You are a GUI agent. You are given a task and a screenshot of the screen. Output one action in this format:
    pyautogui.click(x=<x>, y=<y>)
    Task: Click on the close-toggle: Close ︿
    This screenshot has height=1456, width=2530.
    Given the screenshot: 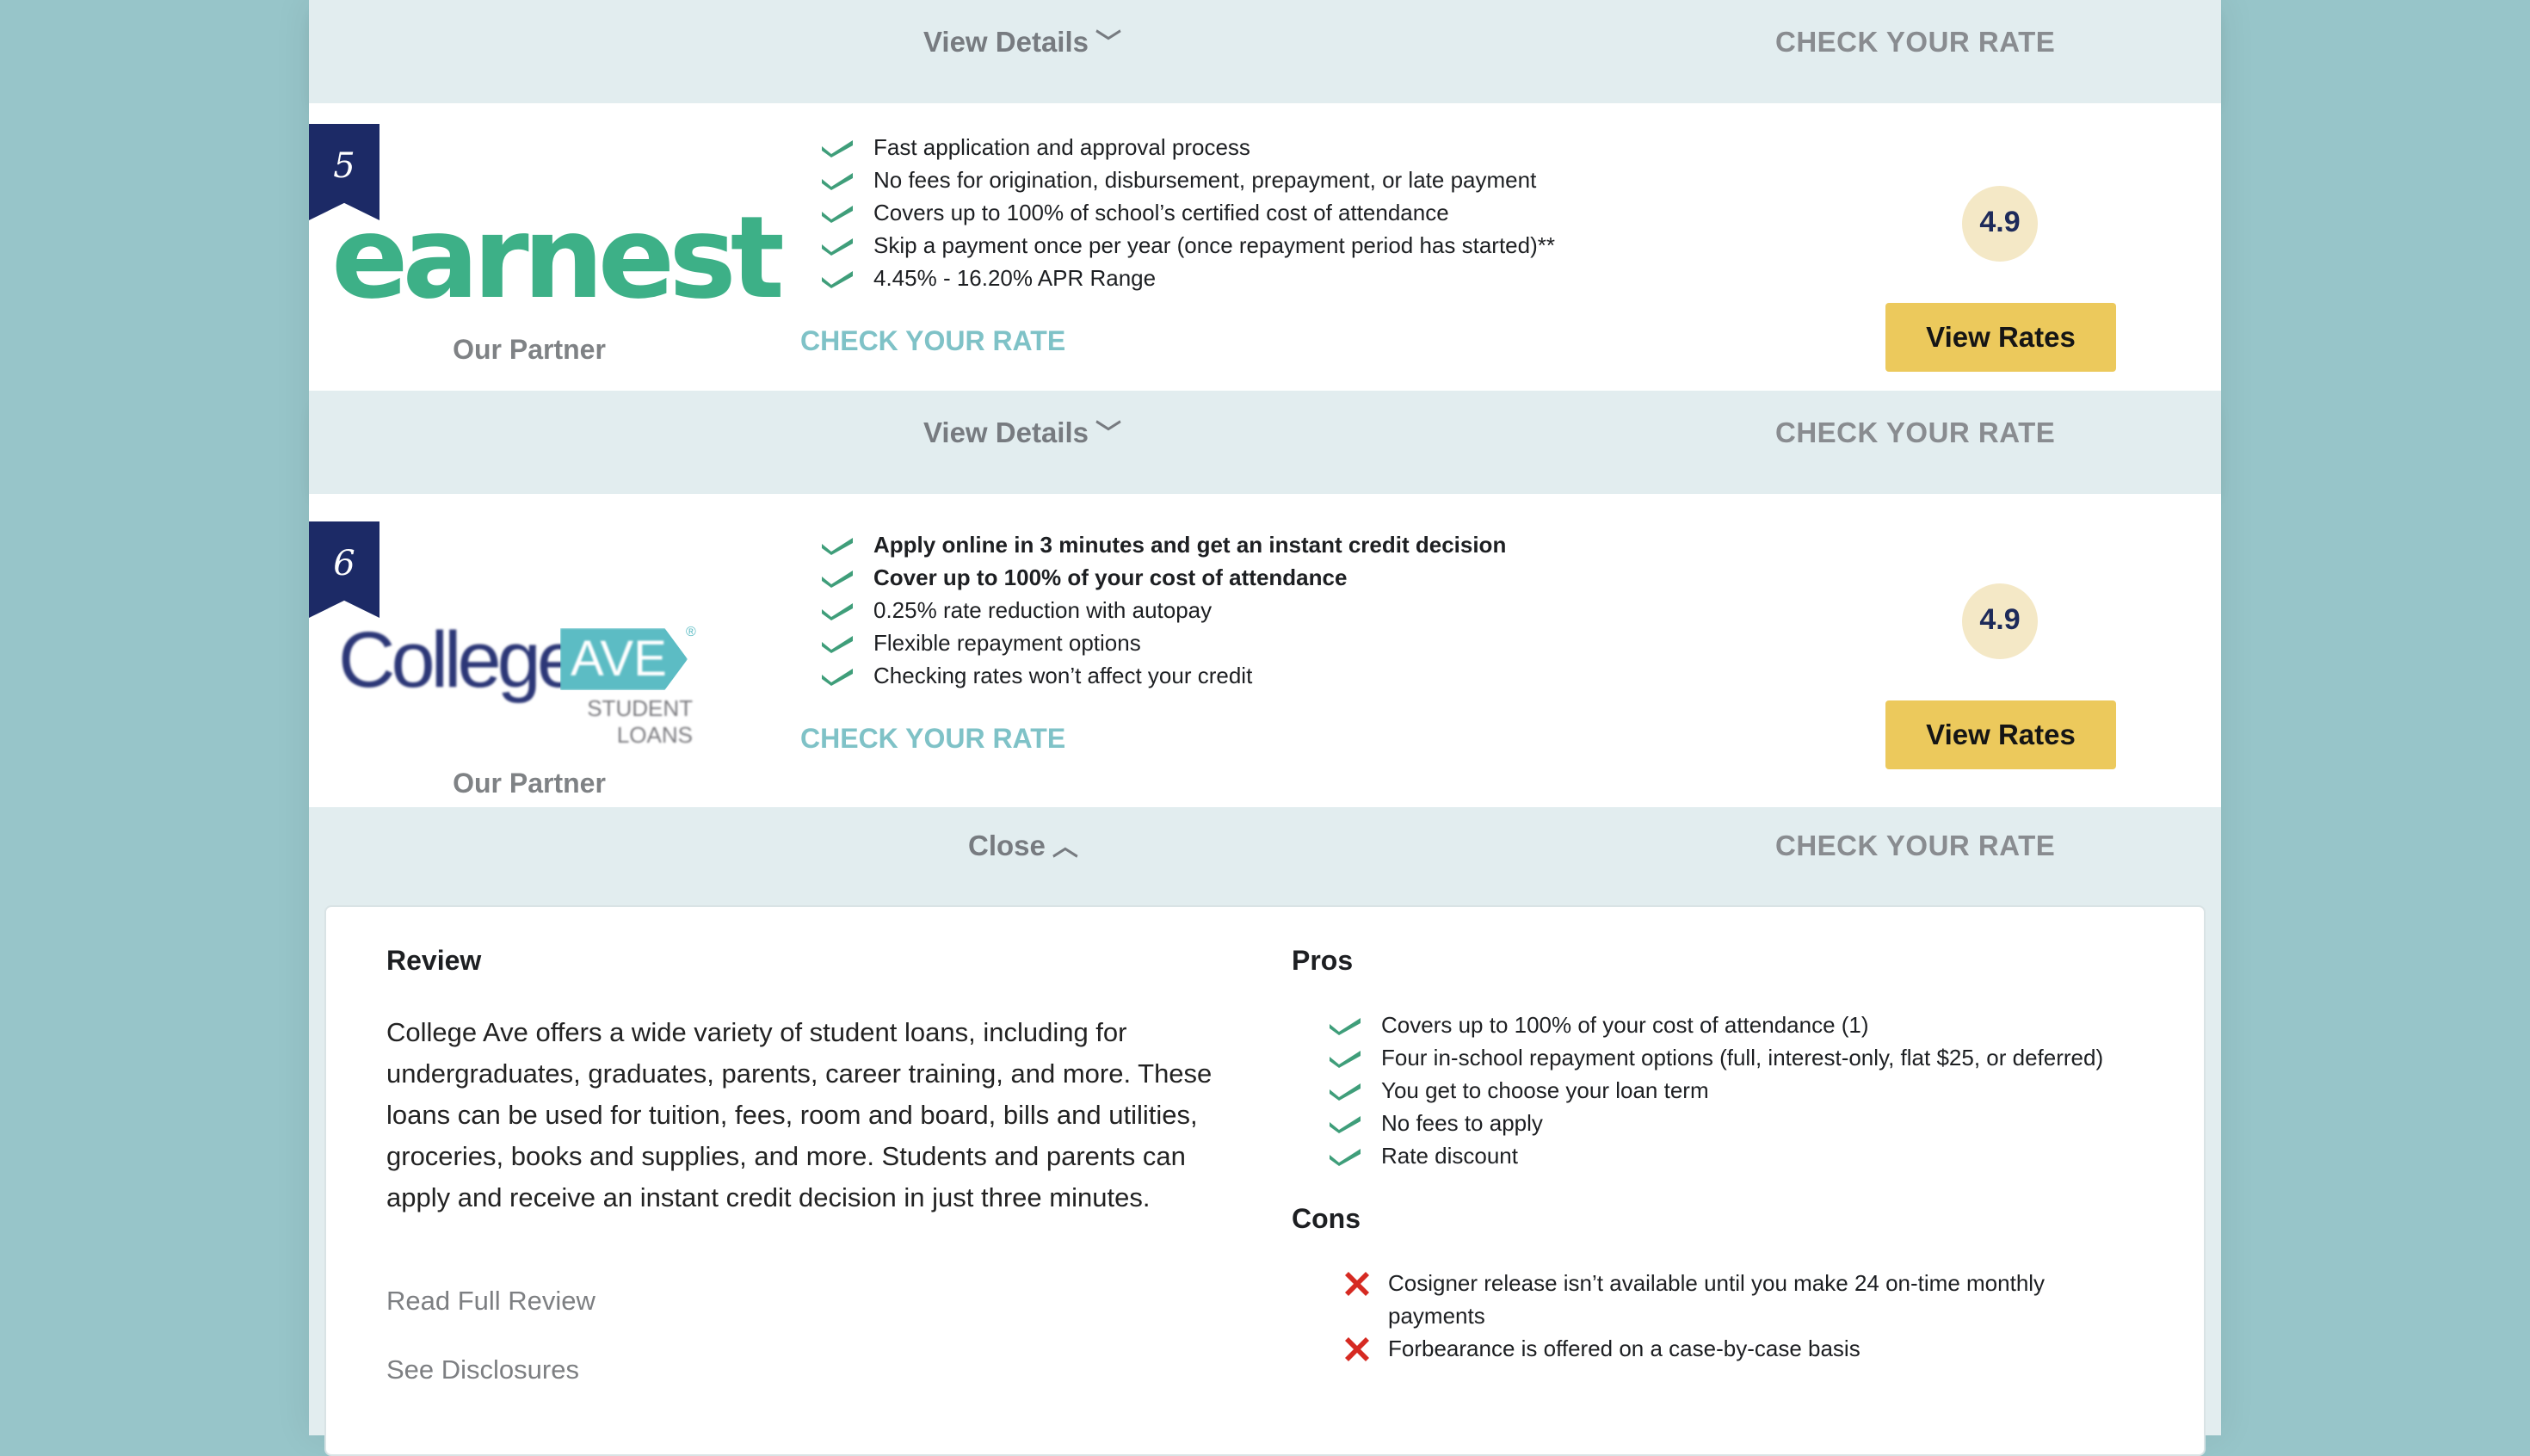 What is the action you would take?
    pyautogui.click(x=1023, y=856)
    